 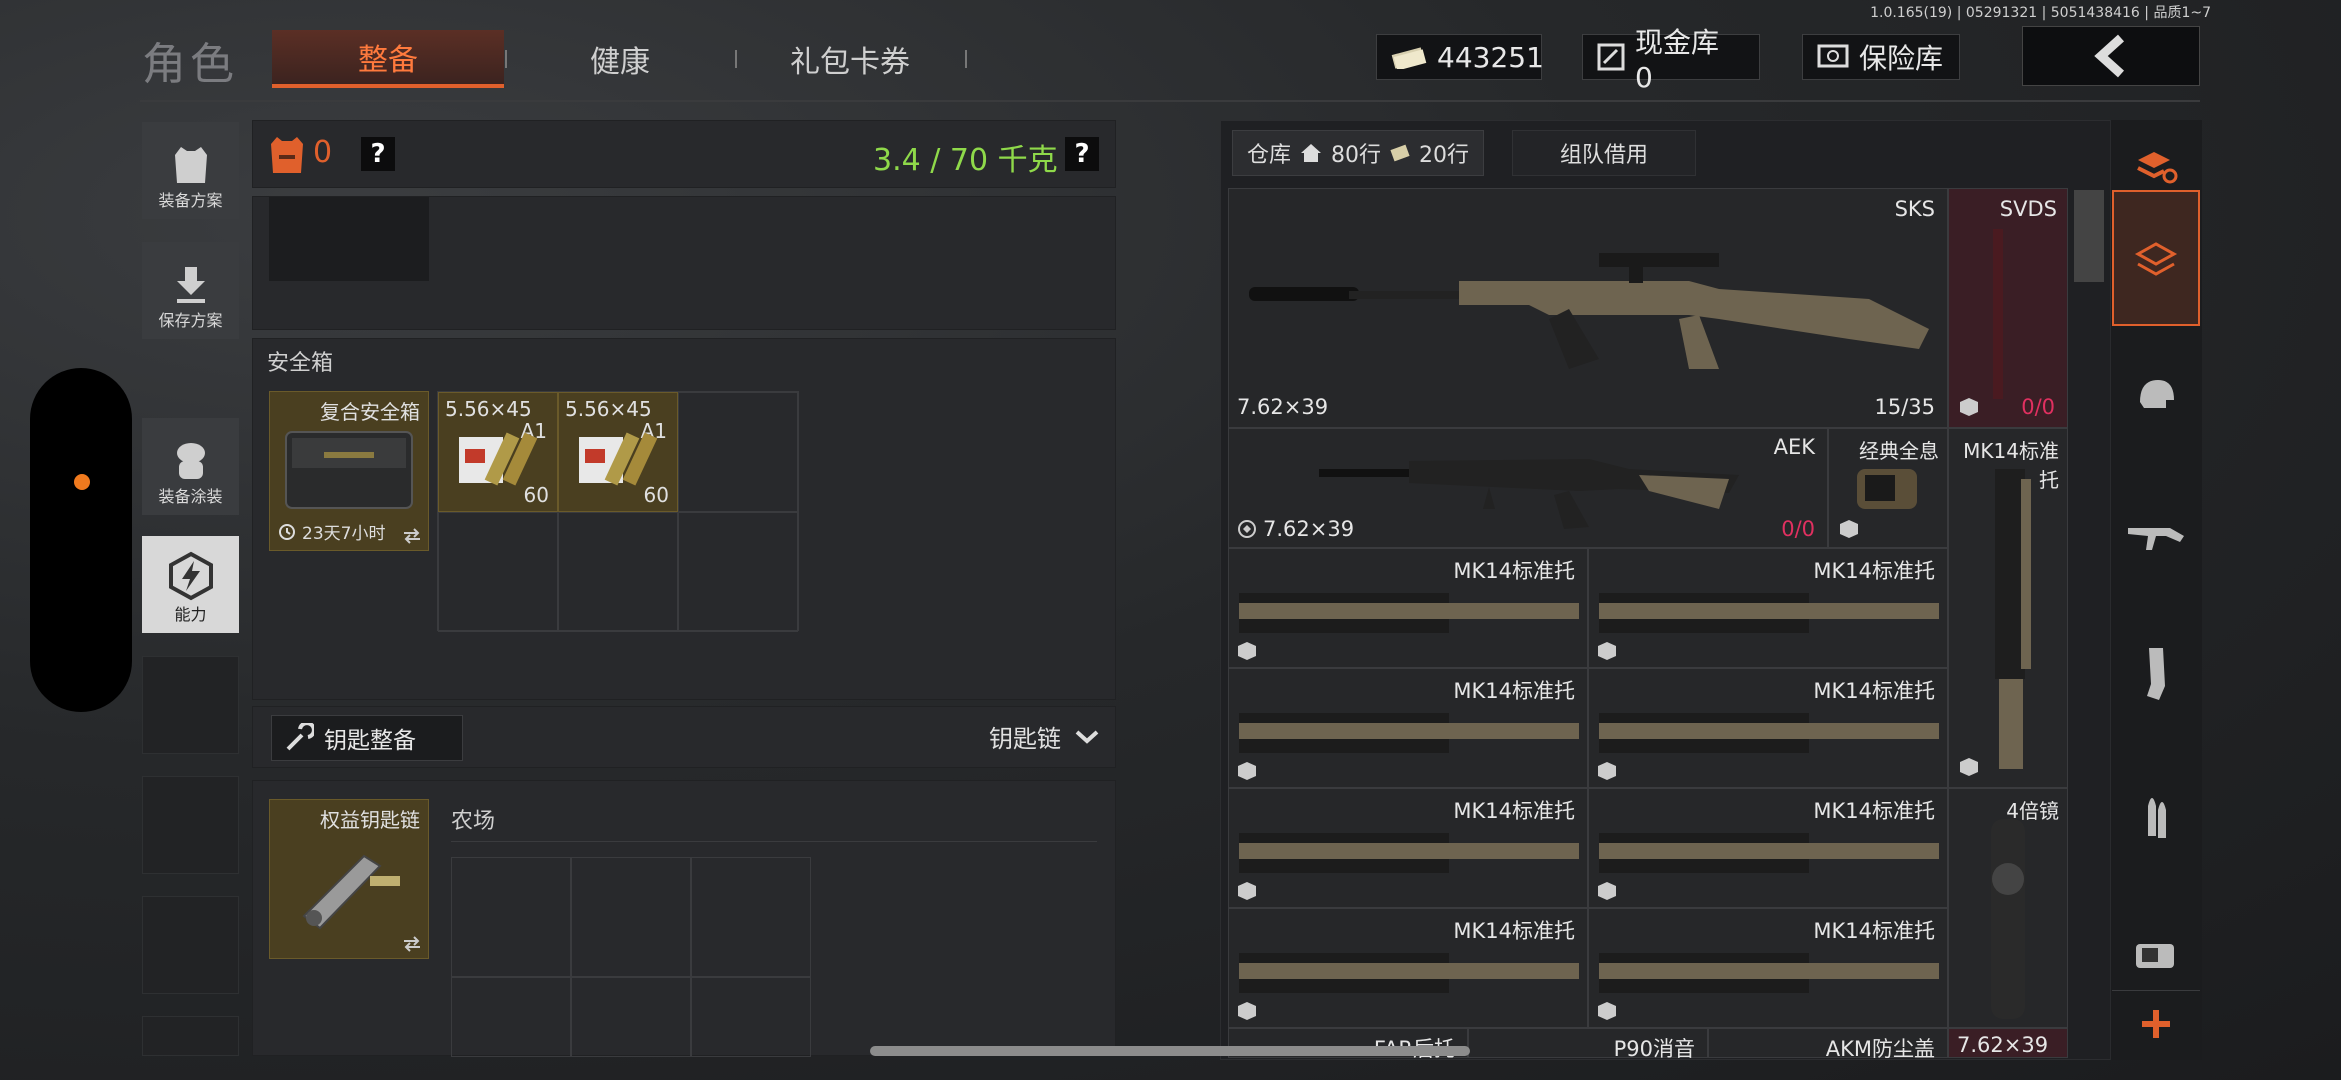 I want to click on ability-button: 能力, so click(x=190, y=584).